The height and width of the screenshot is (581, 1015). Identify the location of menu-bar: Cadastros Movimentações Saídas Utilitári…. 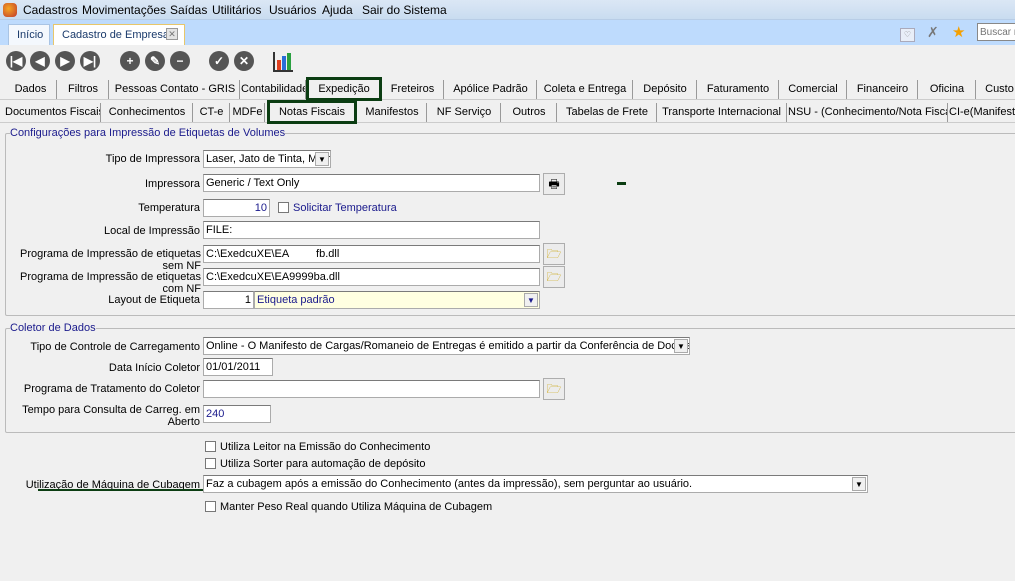
(507, 10).